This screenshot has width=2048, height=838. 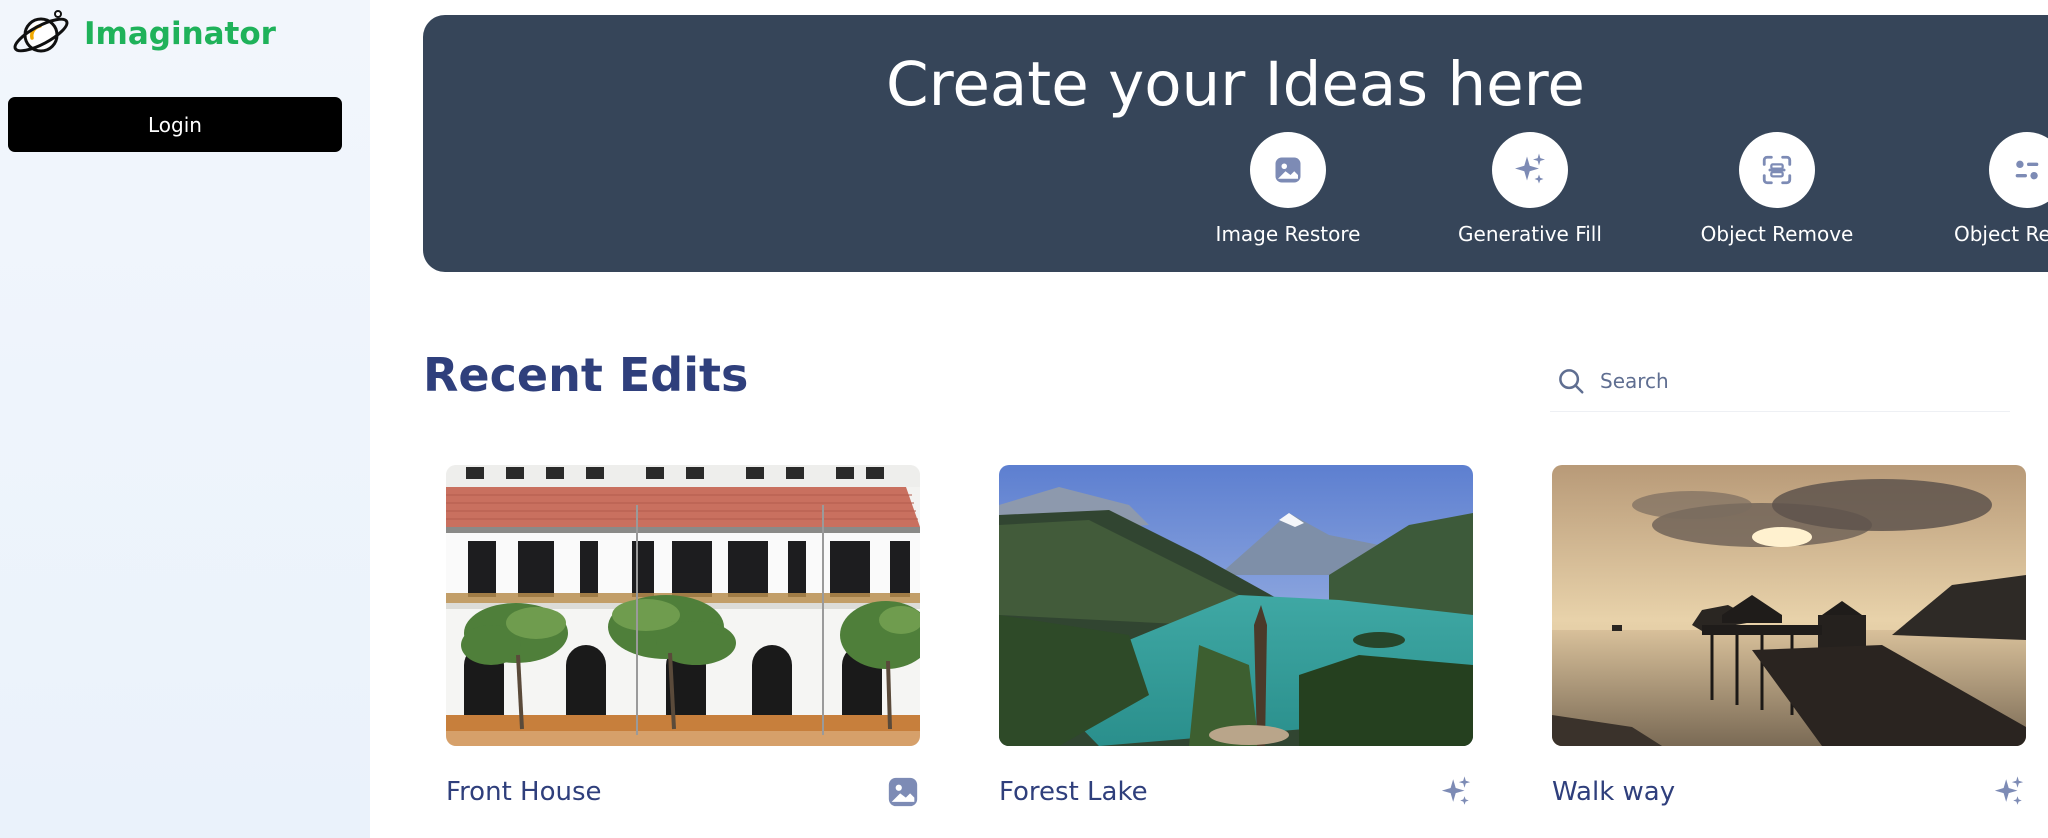 I want to click on tool-label: Image Restore, so click(x=1288, y=234).